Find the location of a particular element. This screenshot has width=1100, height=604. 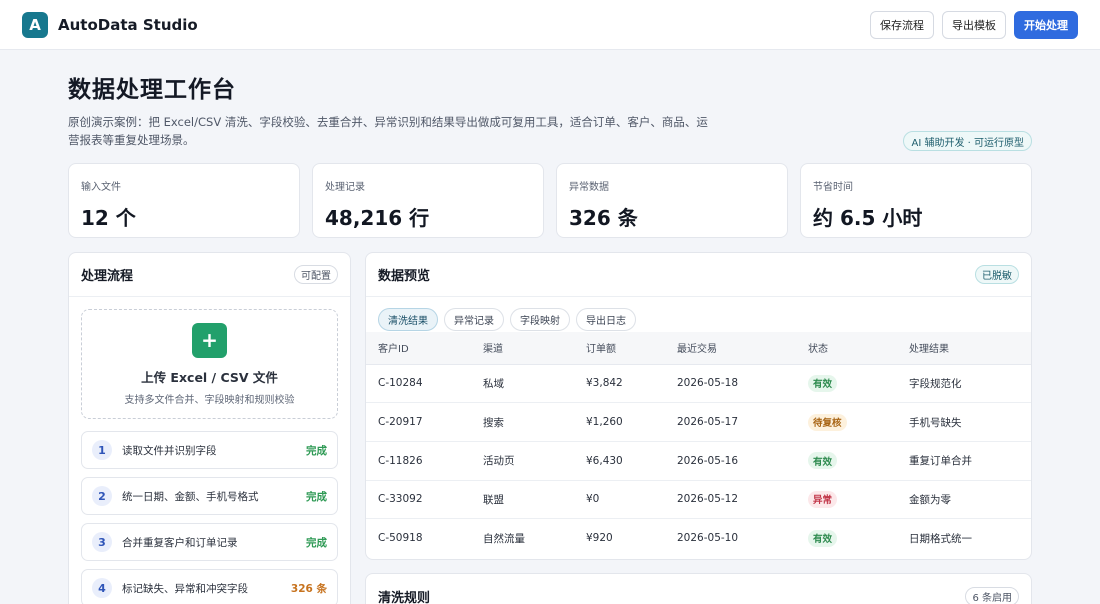

table-row: C-50918 自然流量 ¥920 2026-05-10 有效 日期格式统一 is located at coordinates (698, 538).